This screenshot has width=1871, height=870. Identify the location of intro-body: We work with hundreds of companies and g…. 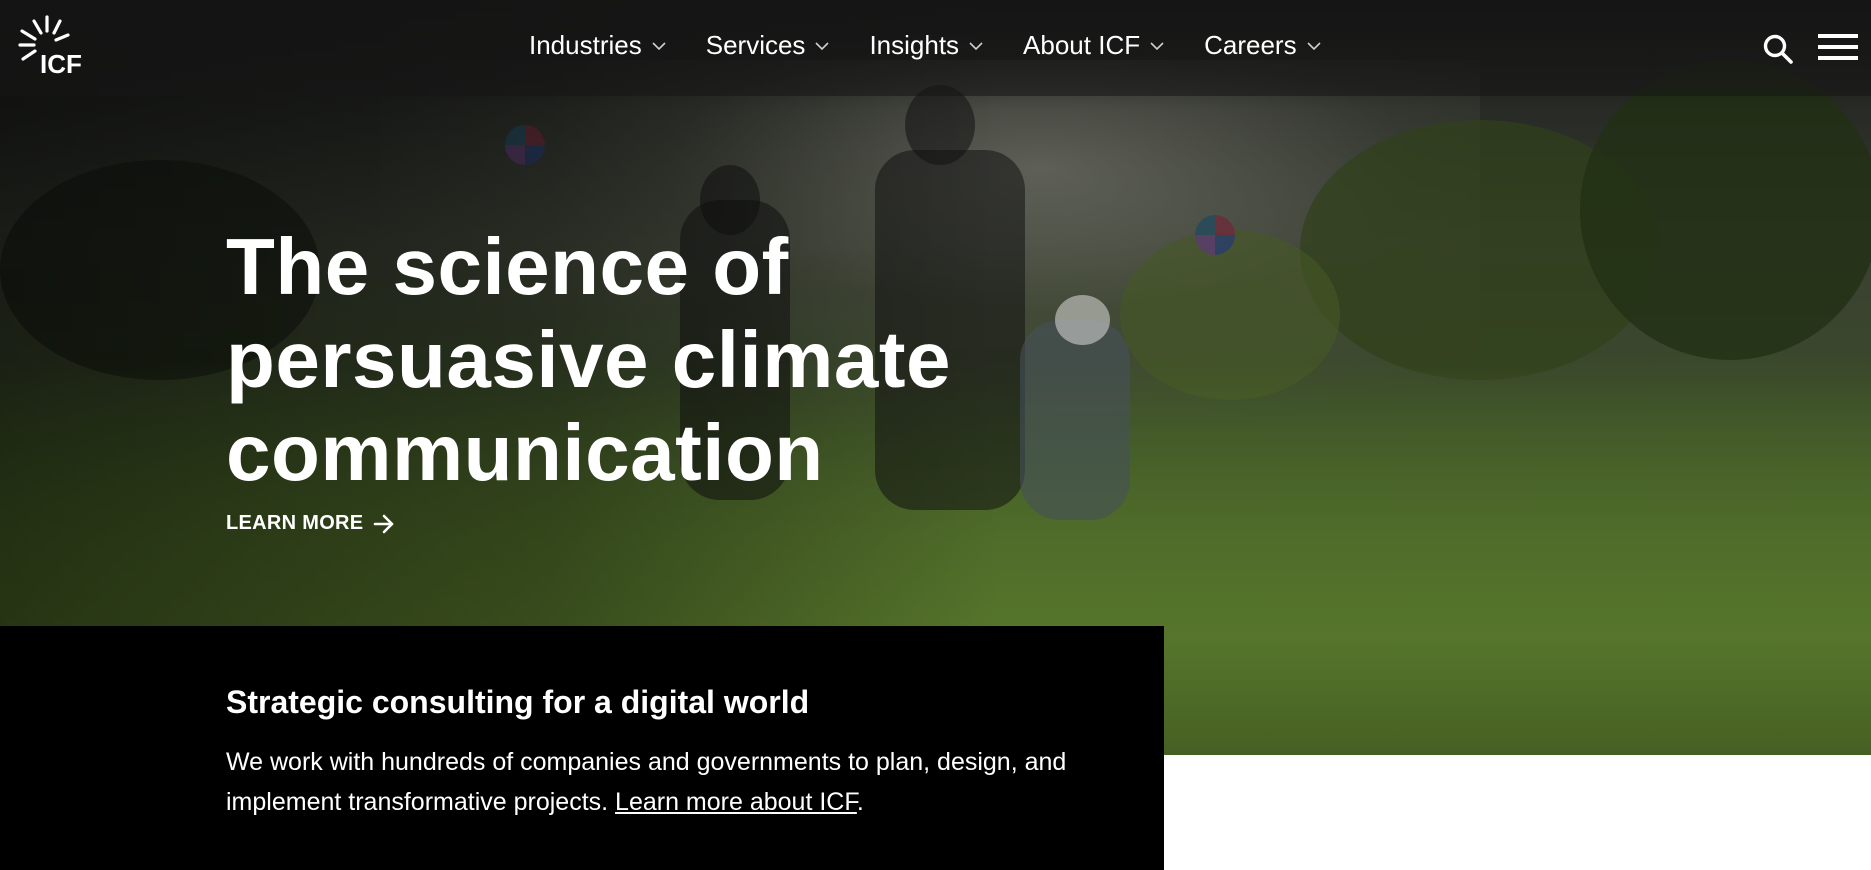
(676, 782).